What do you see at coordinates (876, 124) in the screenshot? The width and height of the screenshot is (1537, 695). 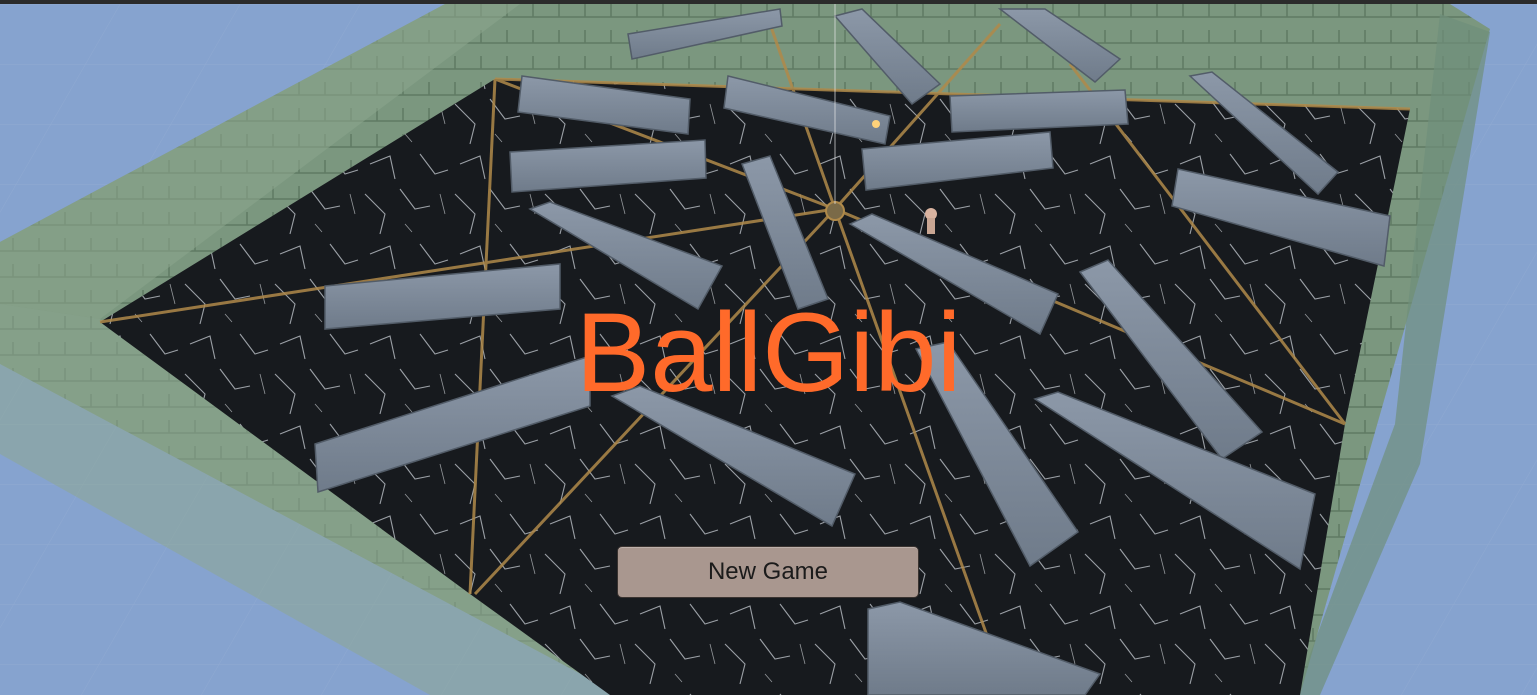 I see `light-source` at bounding box center [876, 124].